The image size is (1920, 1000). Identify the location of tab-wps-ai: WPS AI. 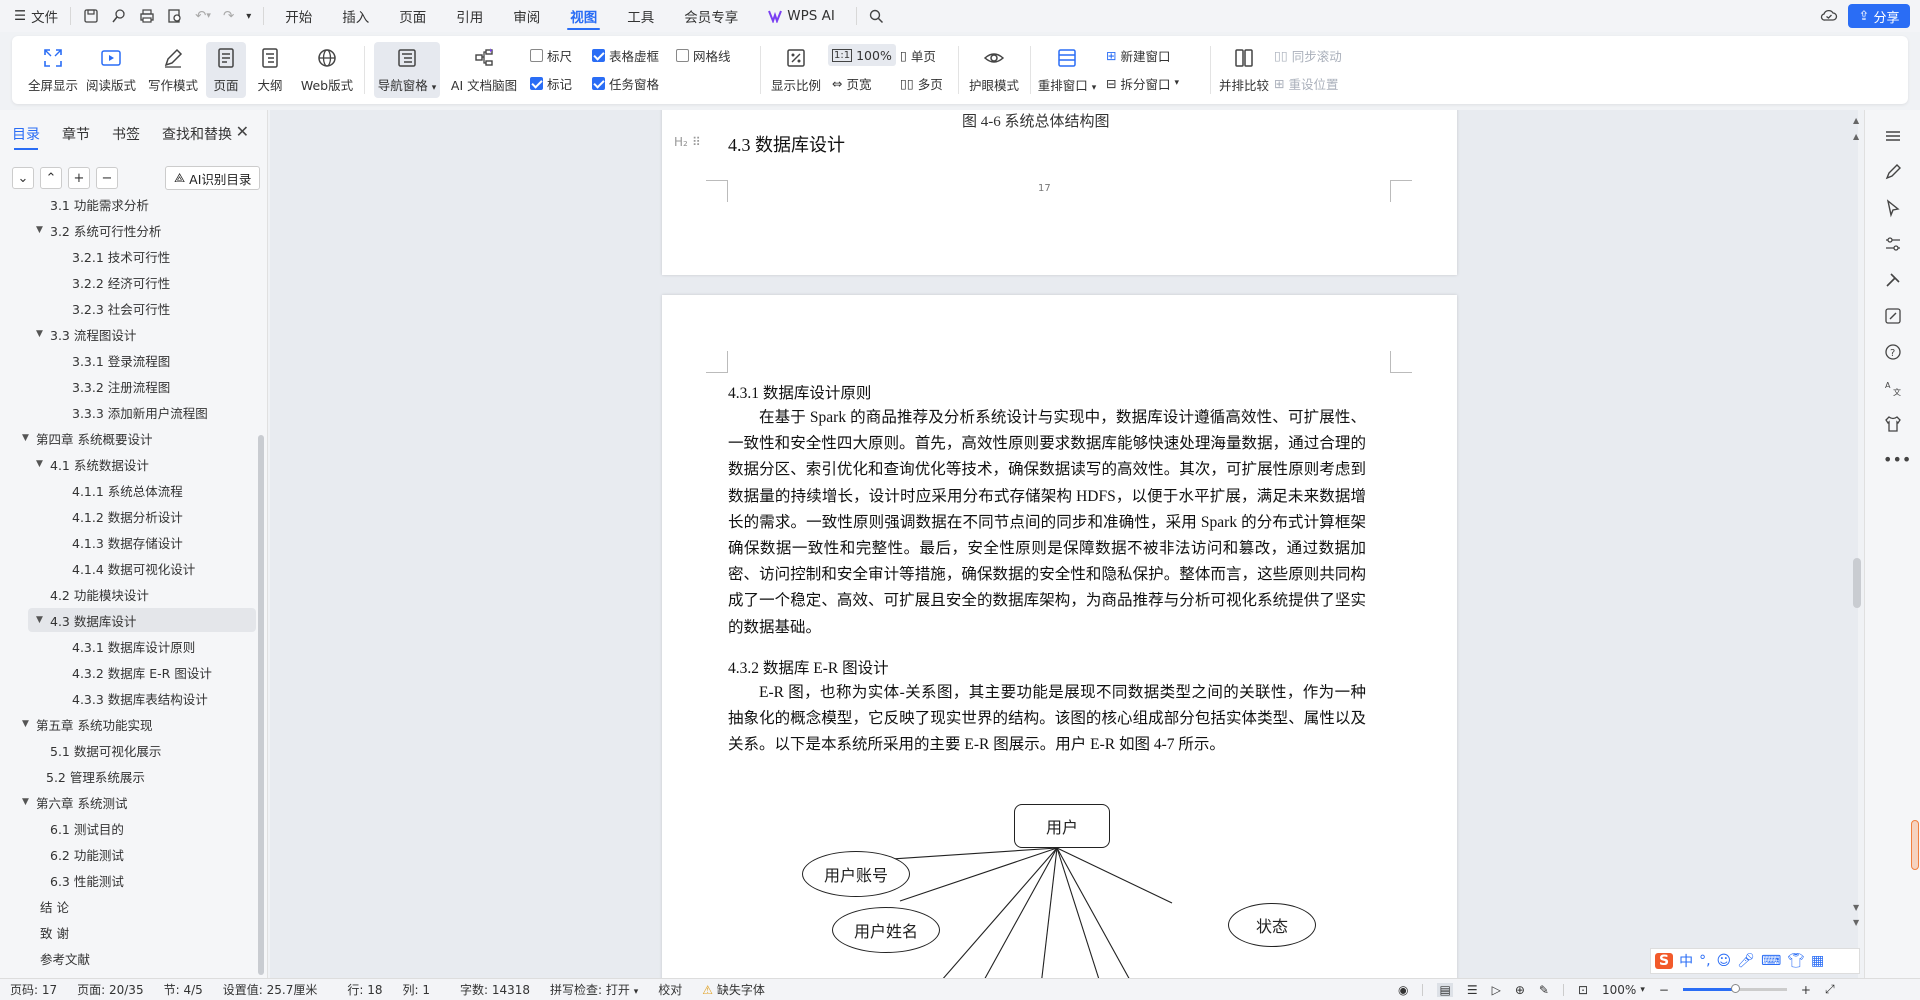
(801, 16).